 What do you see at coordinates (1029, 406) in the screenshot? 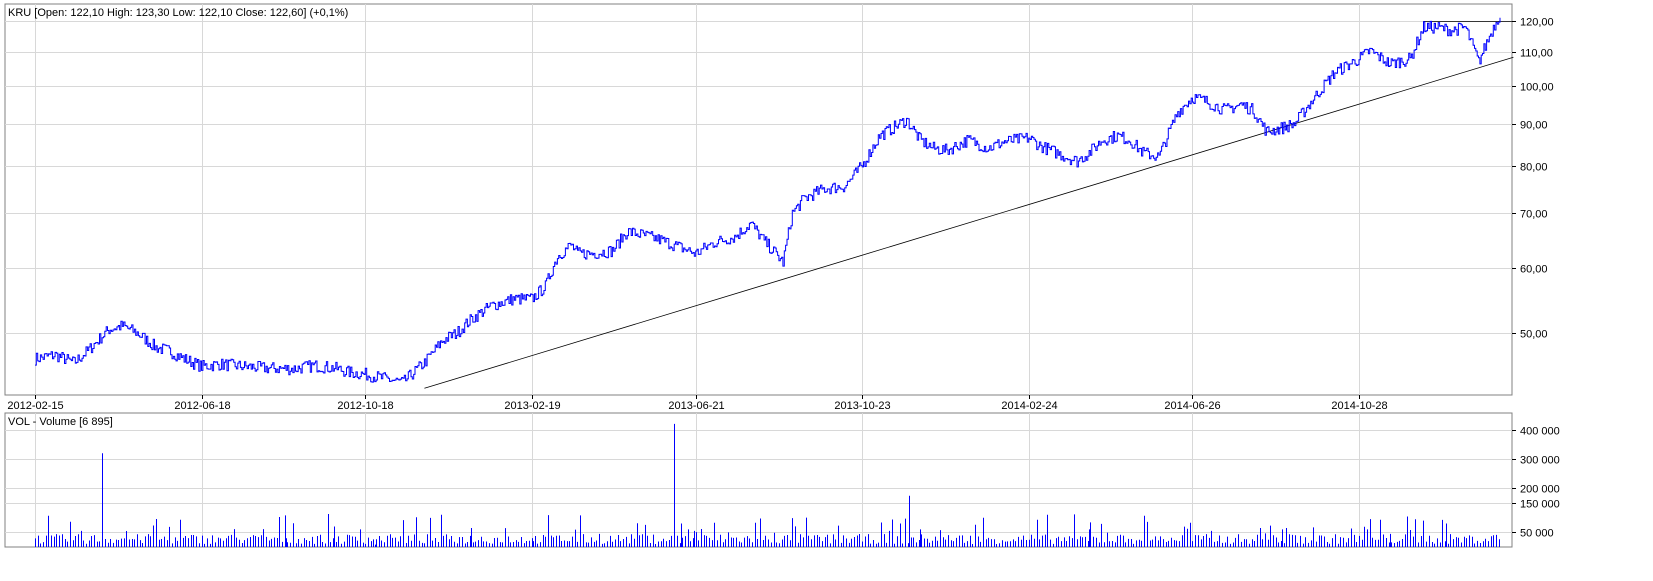
I see `x-tick-label-6: 2014-02-24` at bounding box center [1029, 406].